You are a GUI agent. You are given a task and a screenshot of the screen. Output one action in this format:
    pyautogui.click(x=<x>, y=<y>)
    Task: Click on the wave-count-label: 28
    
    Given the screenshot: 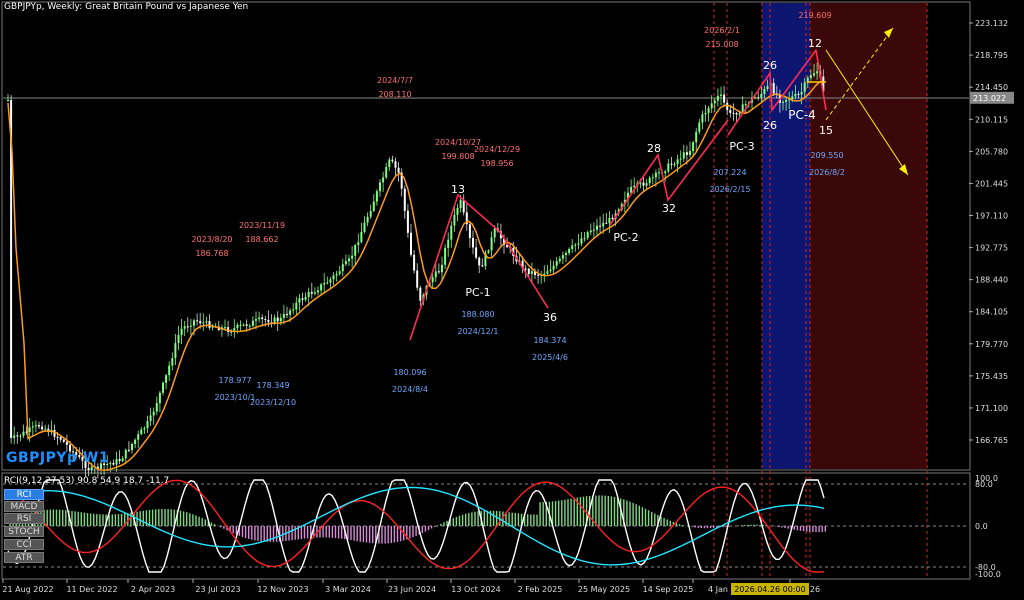 What is the action you would take?
    pyautogui.click(x=654, y=148)
    